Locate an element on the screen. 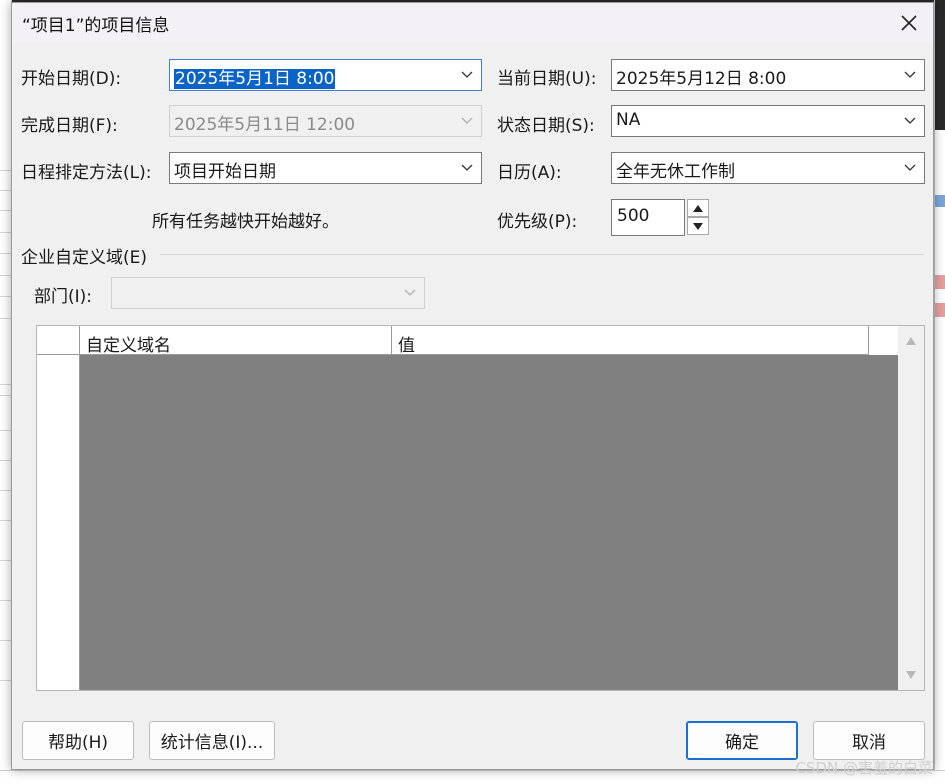 Image resolution: width=945 pixels, height=784 pixels. watermark: CSDN @害羞的白菜 is located at coordinates (864, 768).